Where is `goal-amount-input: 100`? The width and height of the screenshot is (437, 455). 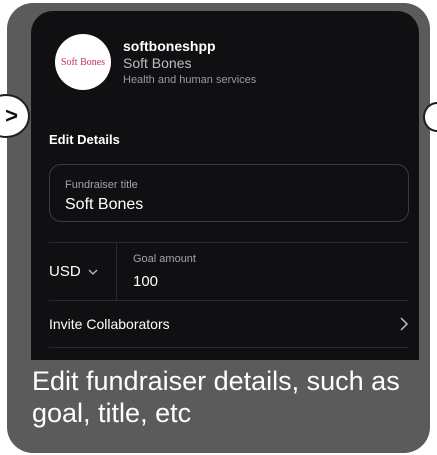
goal-amount-input: 100 is located at coordinates (145, 281).